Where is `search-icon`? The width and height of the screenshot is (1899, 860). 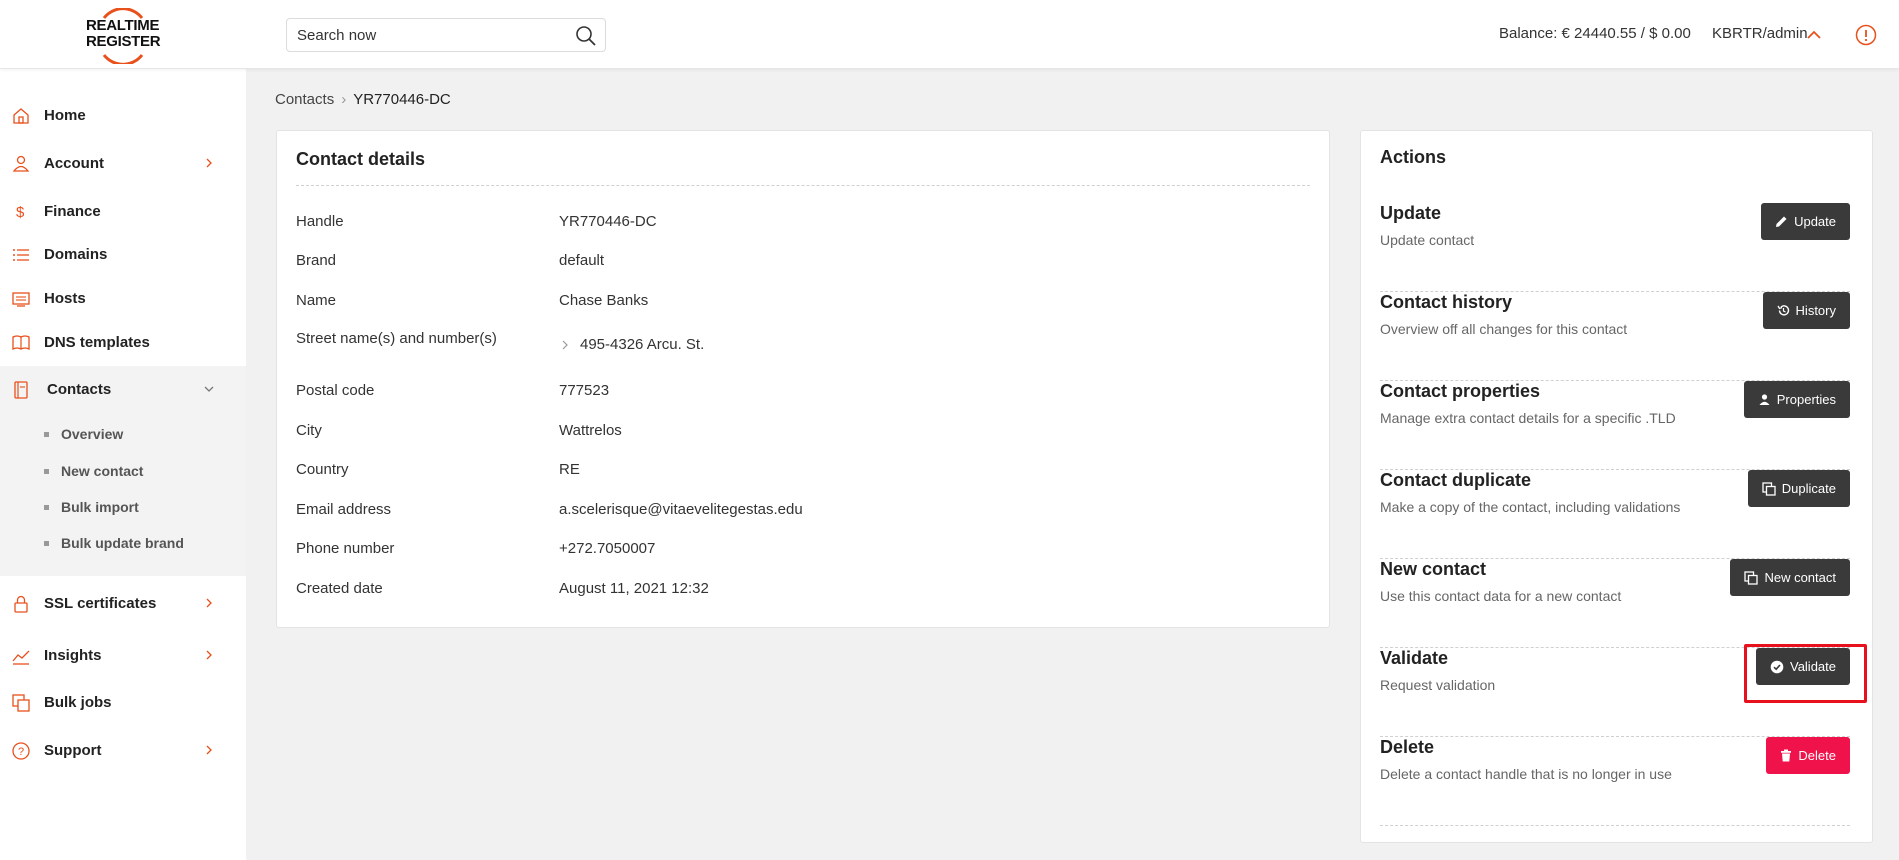
search-icon is located at coordinates (586, 36).